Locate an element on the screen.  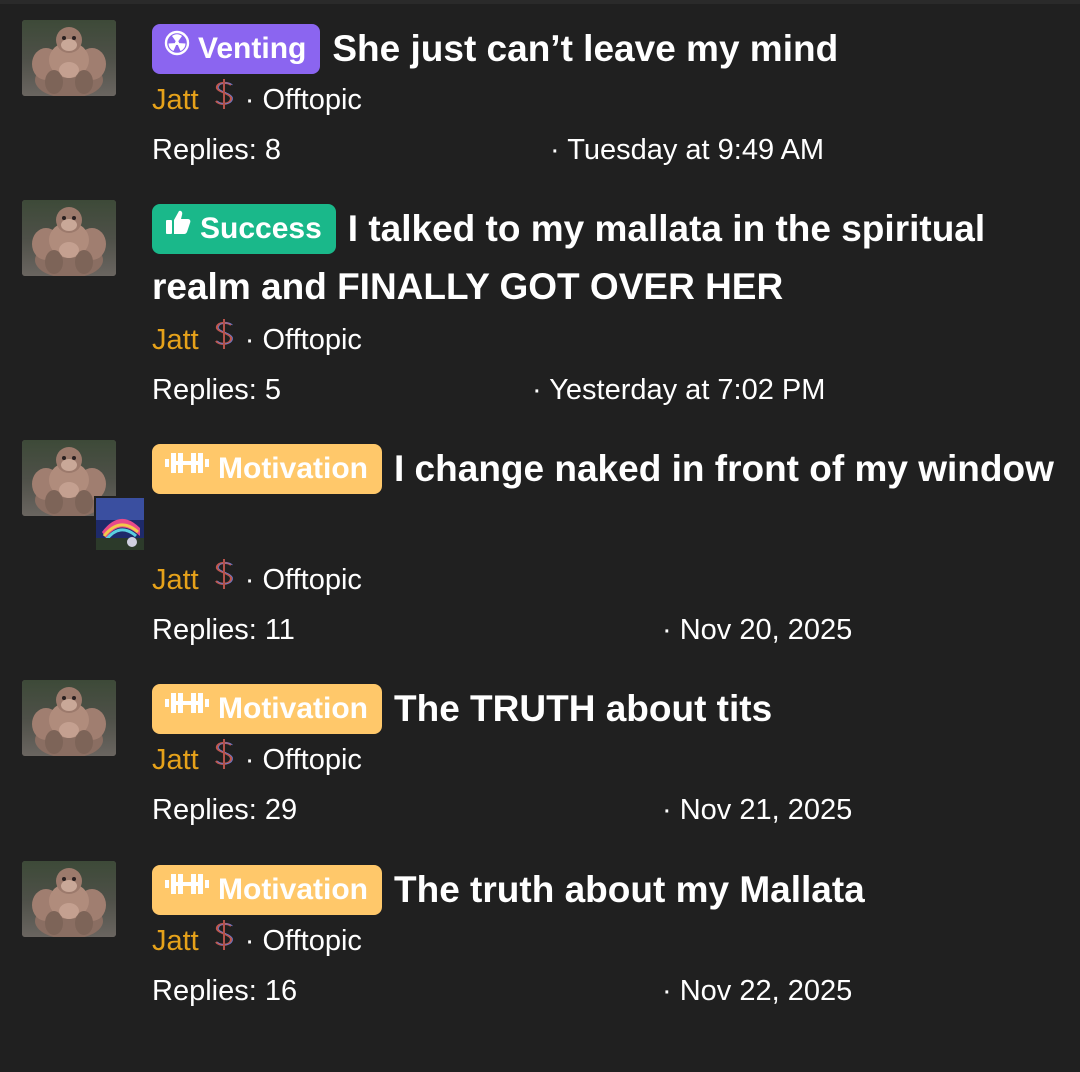
thread-date: · Tuesday at 9:49 AM is located at coordinates (687, 150).